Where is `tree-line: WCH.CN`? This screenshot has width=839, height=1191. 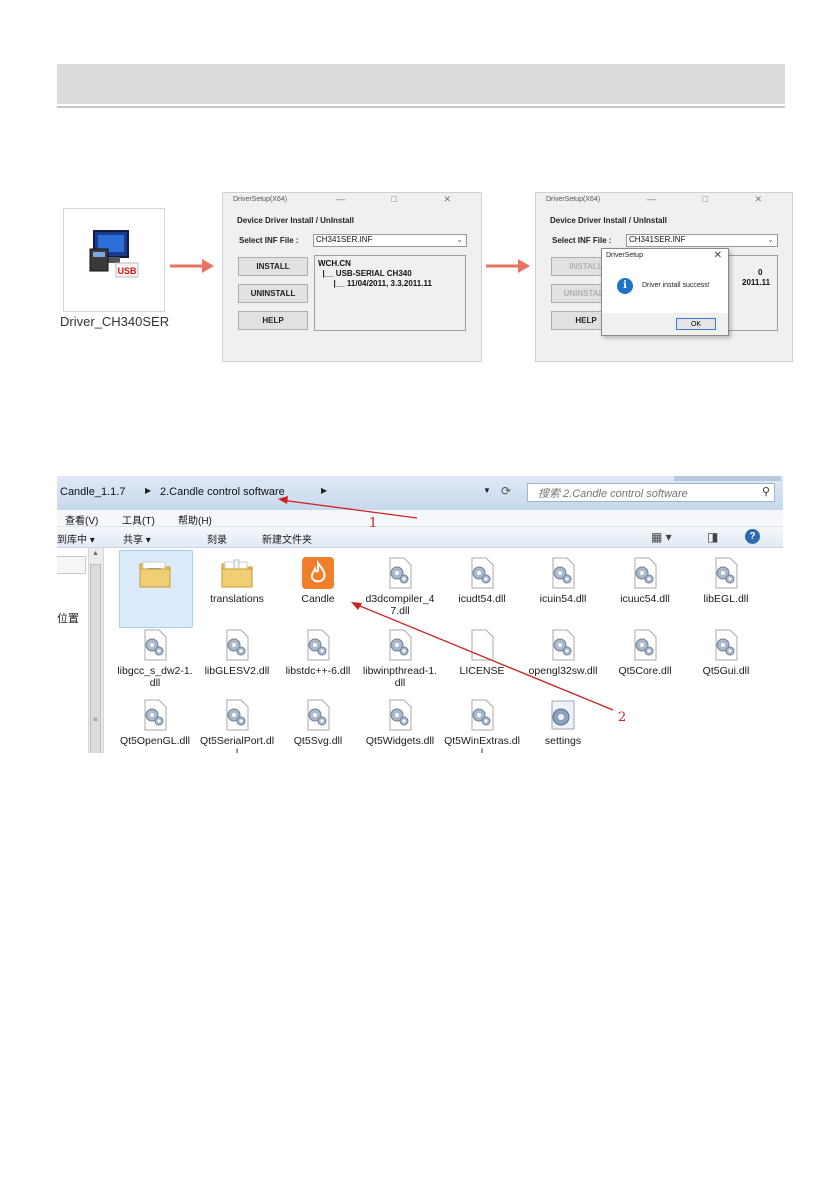 tree-line: WCH.CN is located at coordinates (334, 263).